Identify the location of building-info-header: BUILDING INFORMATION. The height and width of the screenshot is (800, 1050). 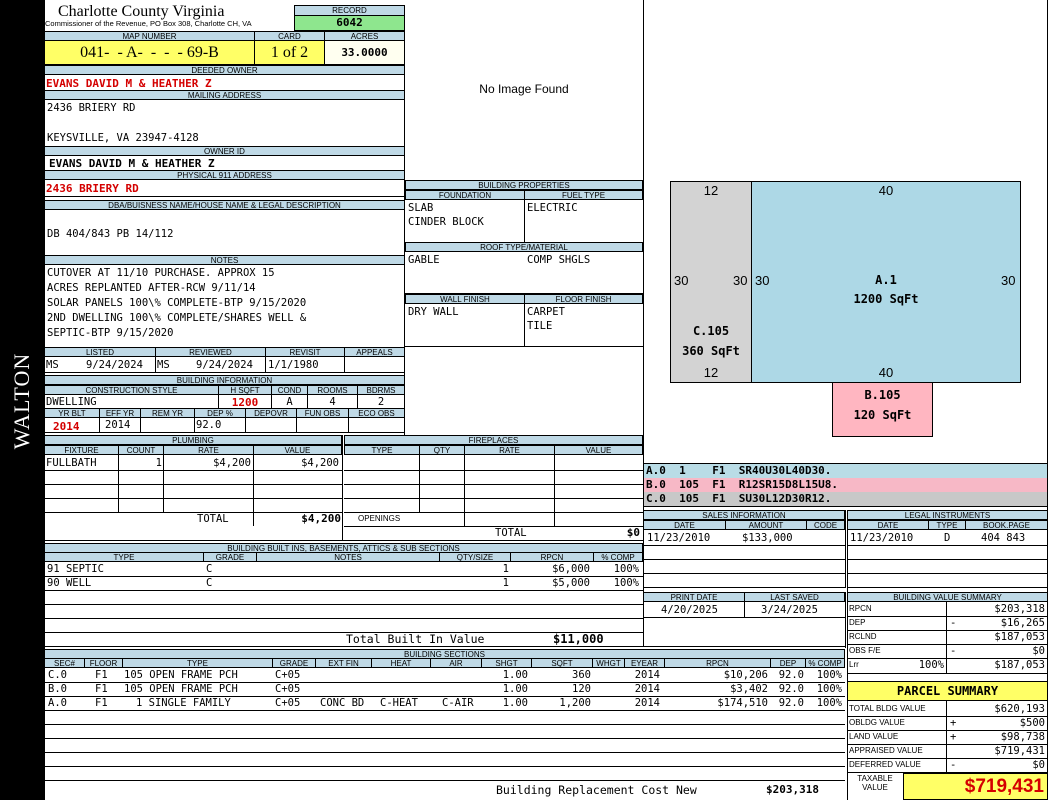
(224, 380).